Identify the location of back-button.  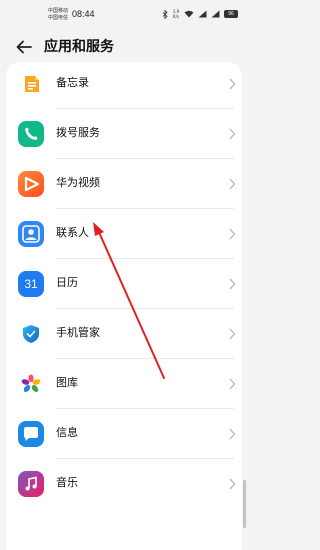
(24, 47).